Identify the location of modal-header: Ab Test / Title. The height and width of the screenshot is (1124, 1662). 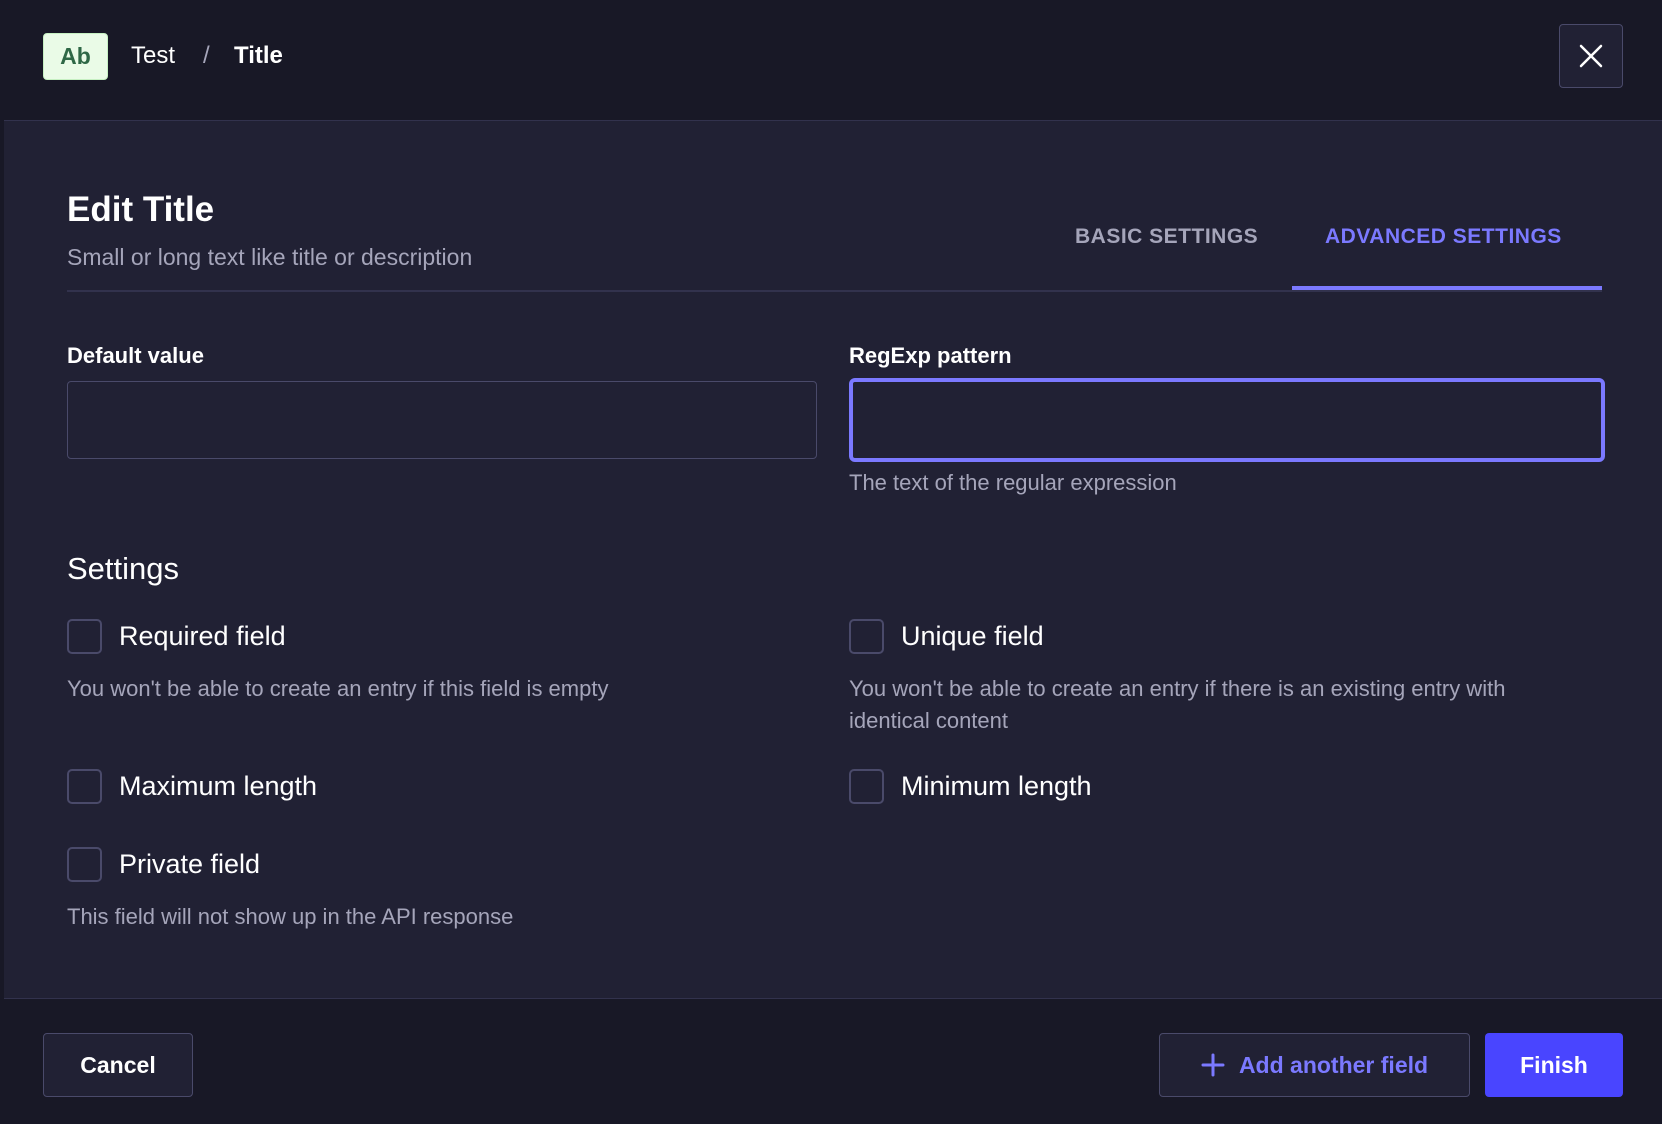
(833, 60).